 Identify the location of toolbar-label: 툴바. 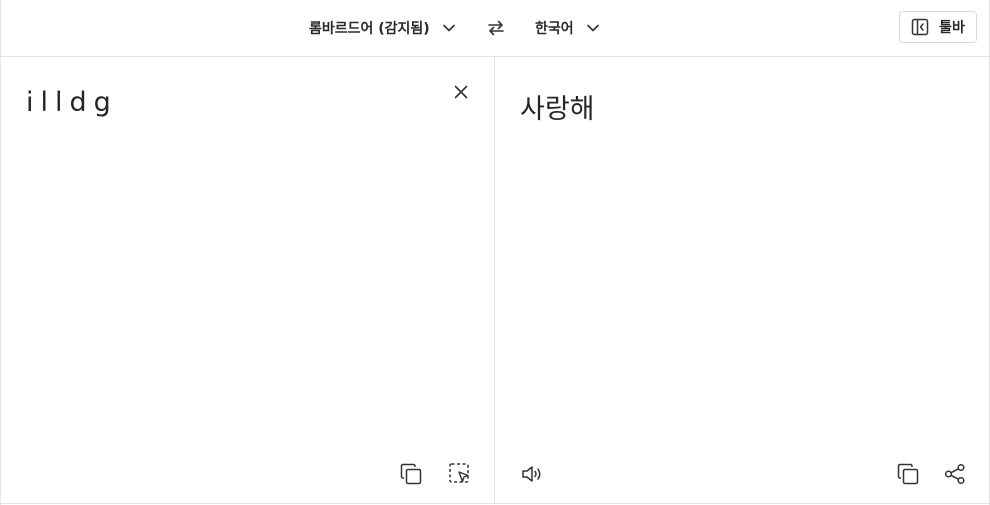
(952, 28).